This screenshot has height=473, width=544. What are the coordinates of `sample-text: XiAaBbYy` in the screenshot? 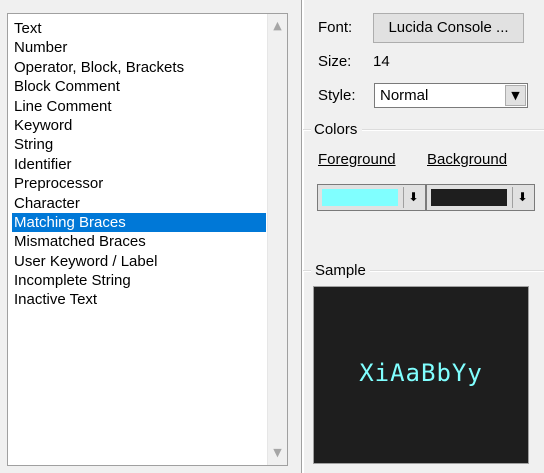 It's located at (421, 373).